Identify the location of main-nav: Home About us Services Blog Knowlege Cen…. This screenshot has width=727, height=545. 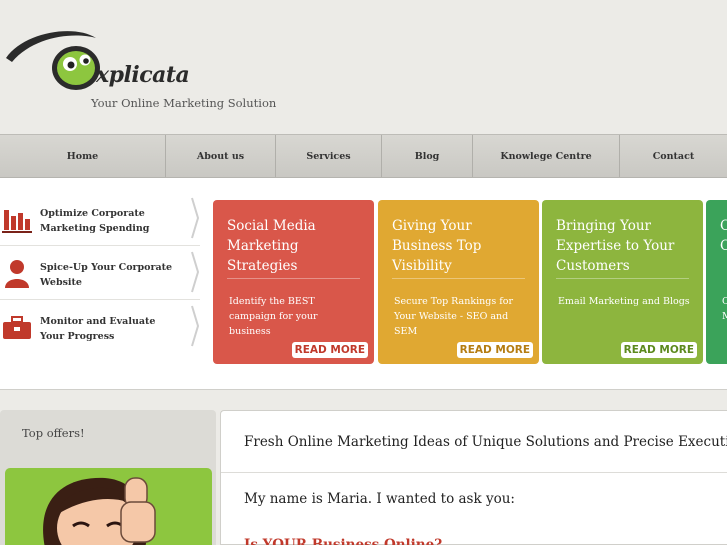
(363, 156).